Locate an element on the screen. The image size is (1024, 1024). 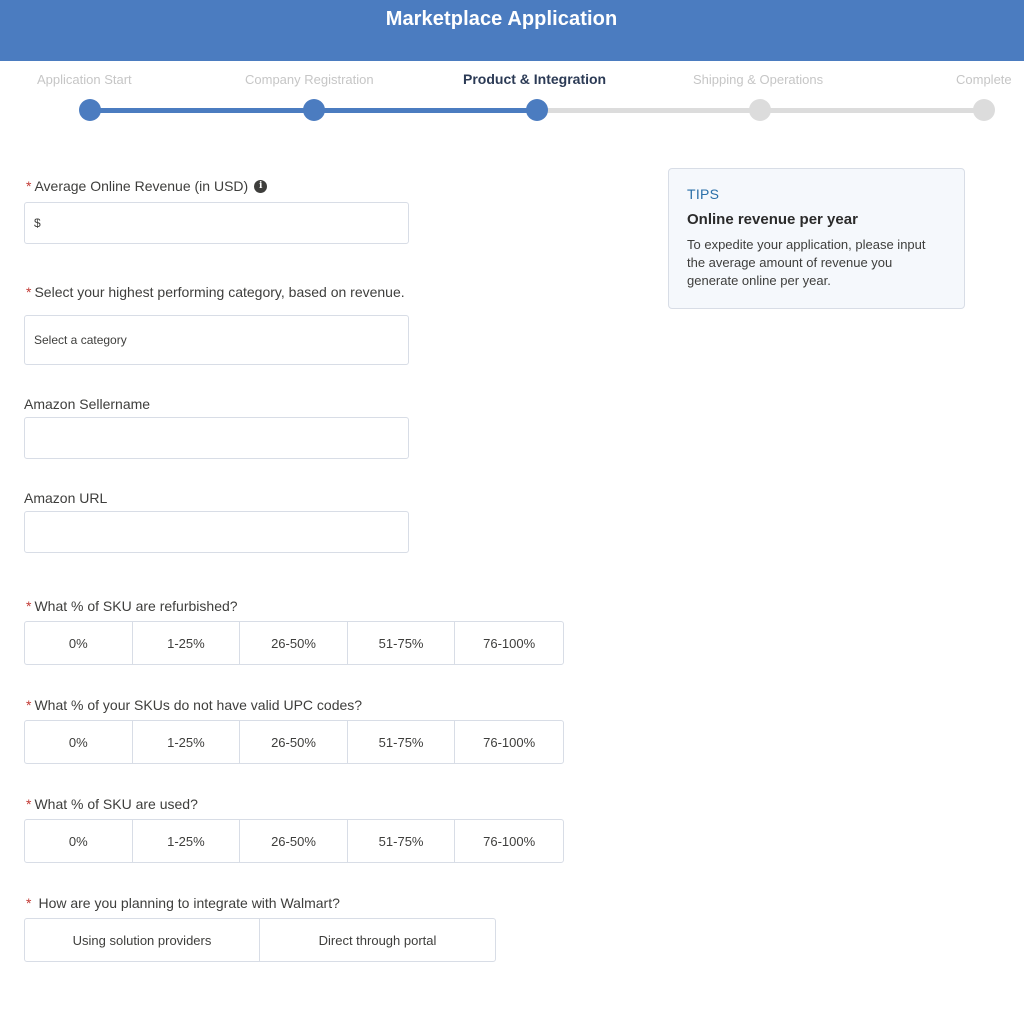
step-shipping-operations: Shipping & Operations is located at coordinates (758, 79).